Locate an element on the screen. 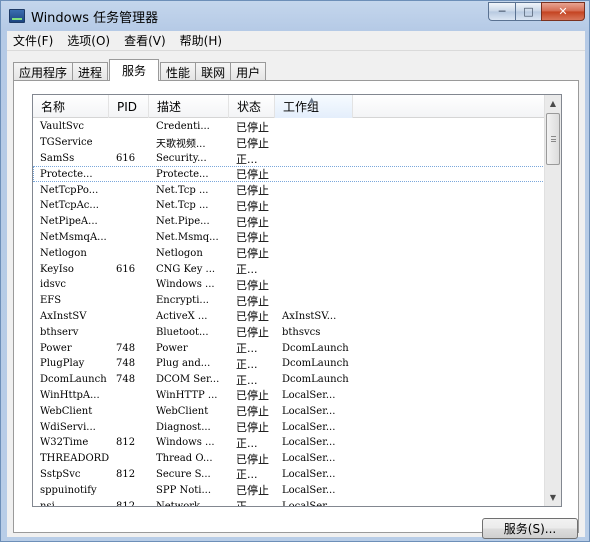  cell-name: nsi is located at coordinates (47, 503).